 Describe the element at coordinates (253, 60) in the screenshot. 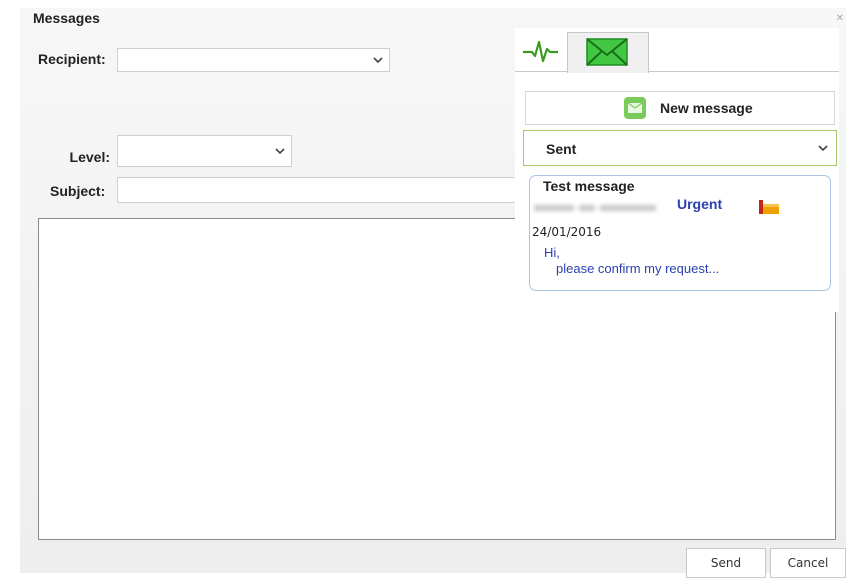

I see `recipient-select` at that location.